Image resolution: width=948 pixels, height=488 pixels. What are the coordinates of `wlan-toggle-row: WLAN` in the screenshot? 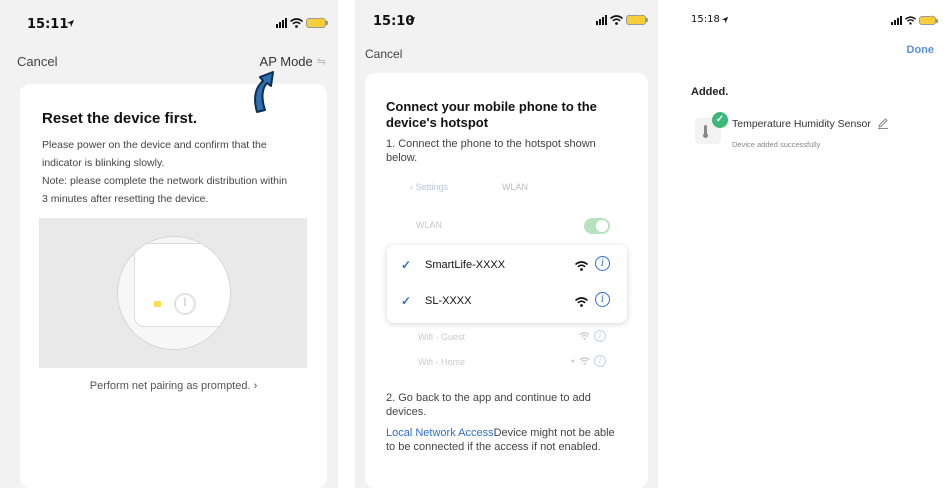 It's located at (506, 226).